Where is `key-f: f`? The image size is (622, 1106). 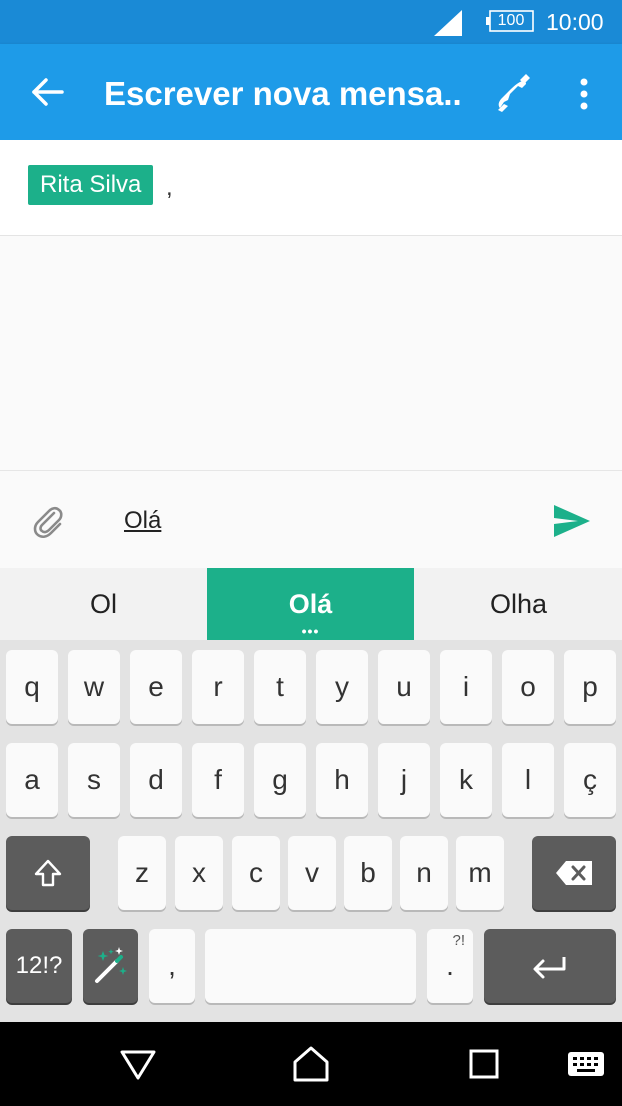 key-f: f is located at coordinates (218, 780).